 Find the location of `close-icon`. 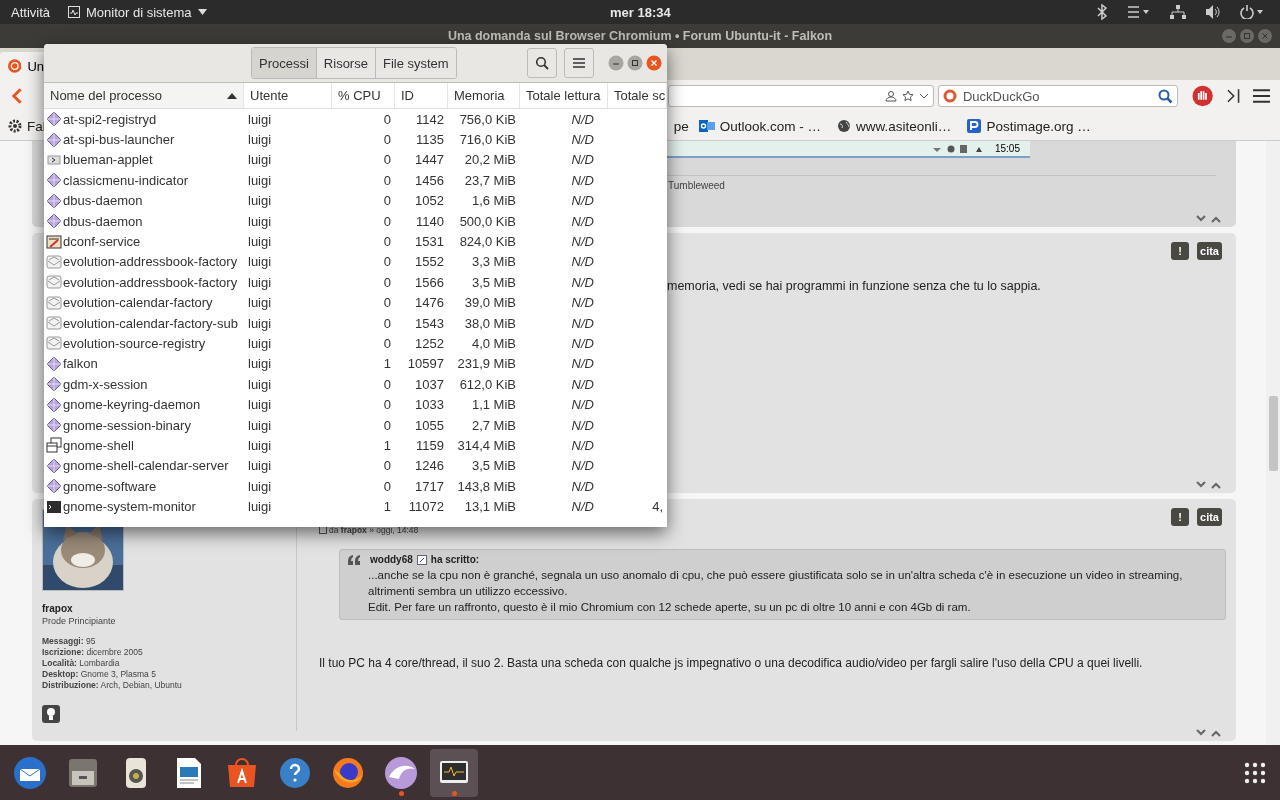

close-icon is located at coordinates (653, 63).